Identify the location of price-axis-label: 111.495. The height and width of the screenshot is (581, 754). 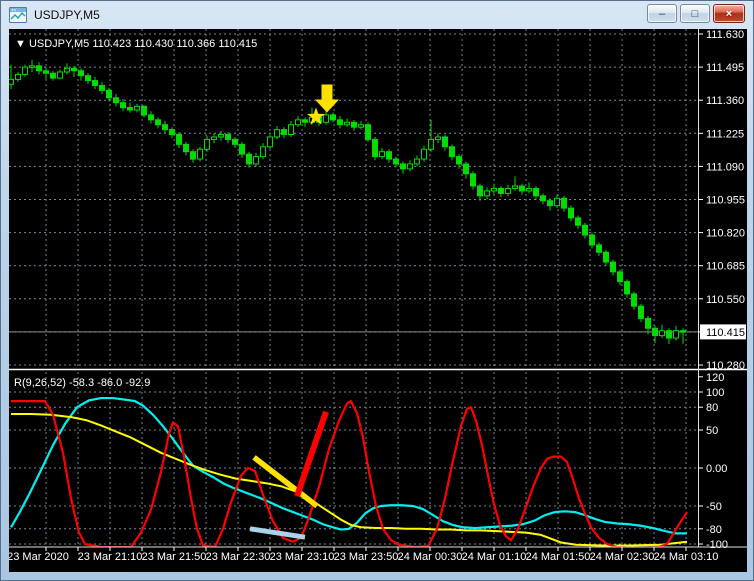
(725, 68).